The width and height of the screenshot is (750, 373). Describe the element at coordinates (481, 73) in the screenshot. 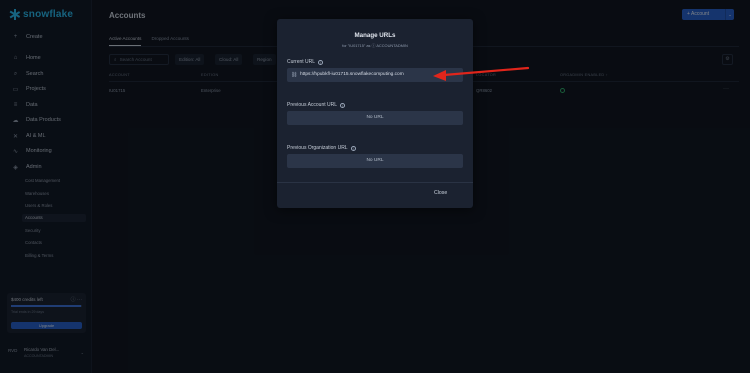

I see `annotation-arrow-icon` at that location.